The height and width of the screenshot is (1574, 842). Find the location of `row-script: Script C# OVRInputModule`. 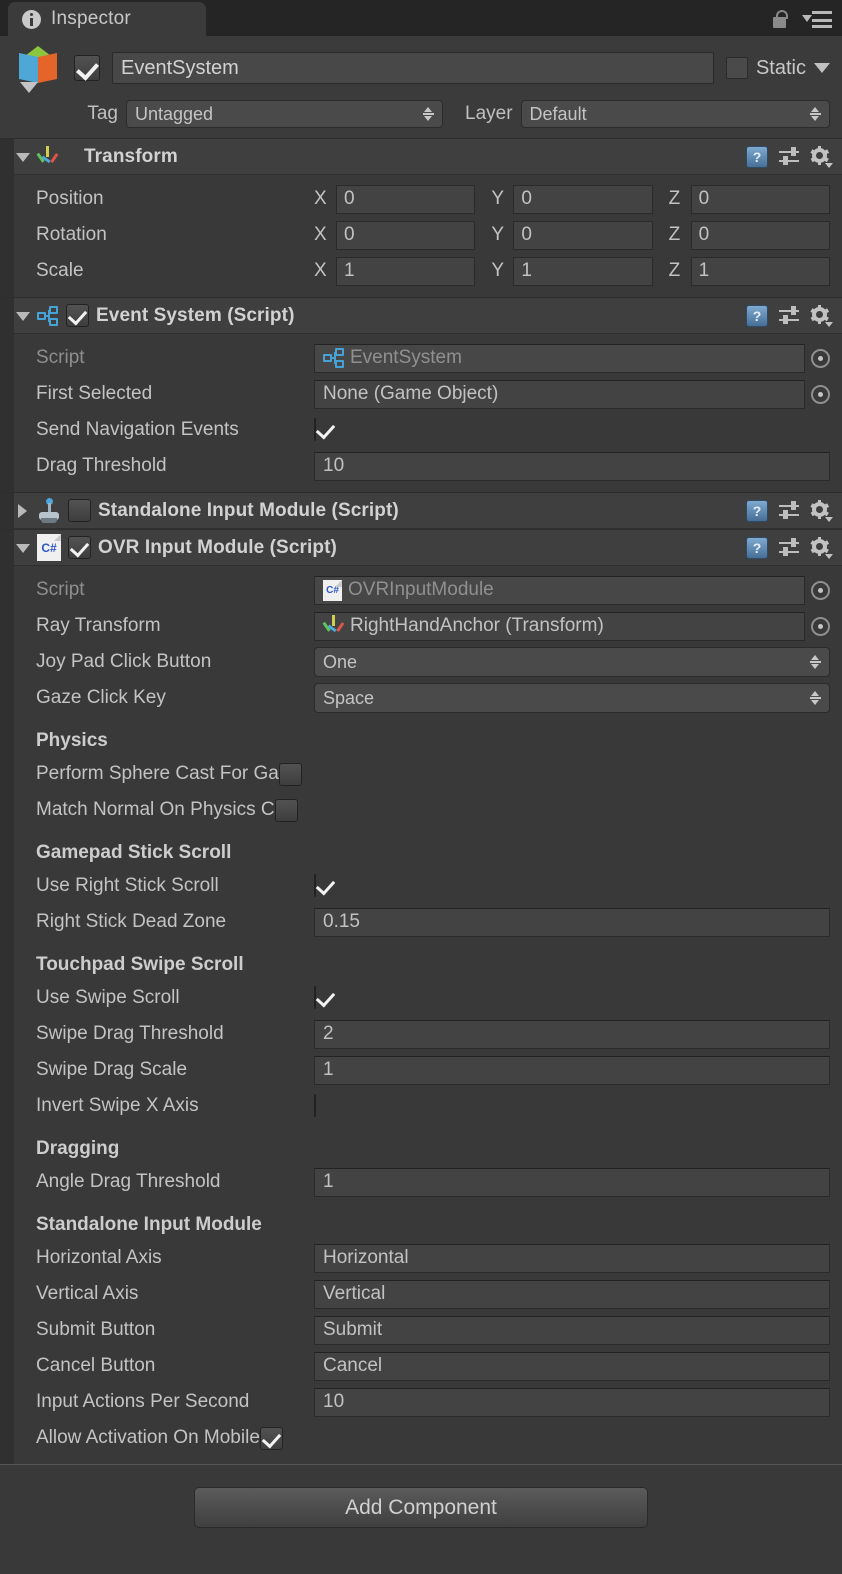

row-script: Script C# OVRInputModule is located at coordinates (428, 590).